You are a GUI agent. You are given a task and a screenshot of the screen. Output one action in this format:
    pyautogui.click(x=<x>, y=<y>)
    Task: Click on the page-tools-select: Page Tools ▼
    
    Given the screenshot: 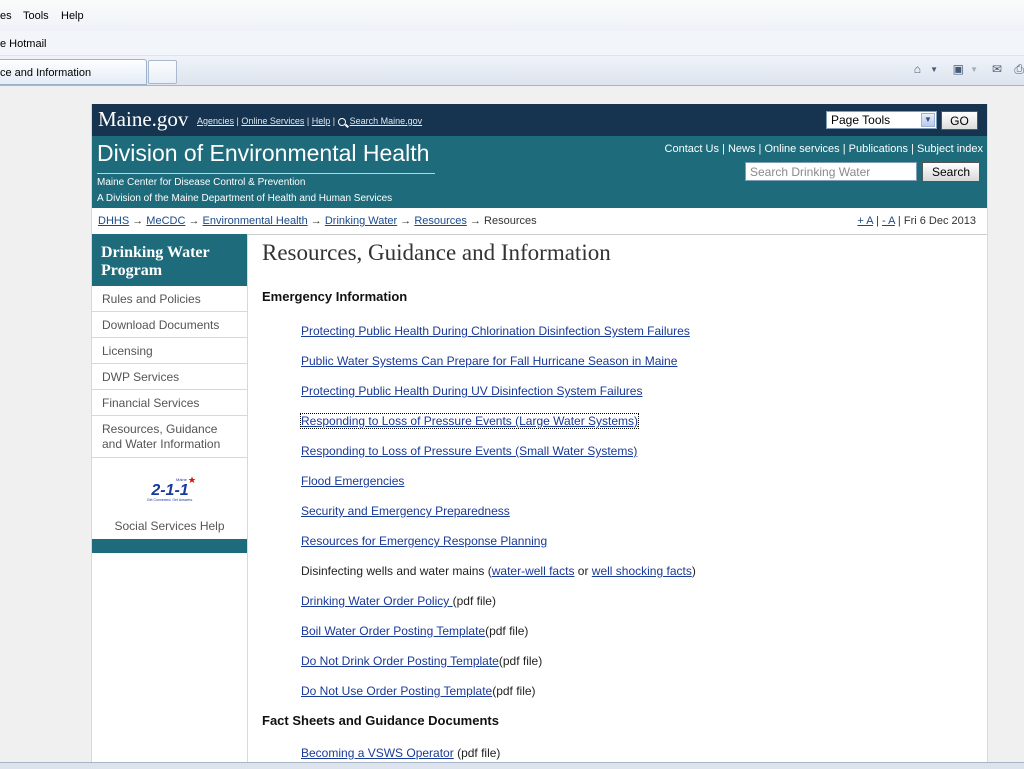 What is the action you would take?
    pyautogui.click(x=881, y=120)
    